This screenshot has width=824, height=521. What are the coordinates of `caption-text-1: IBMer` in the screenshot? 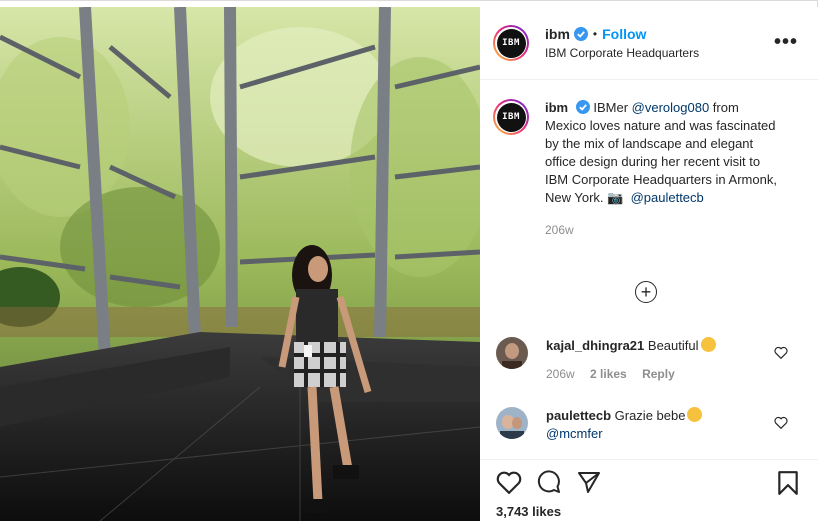 It's located at (610, 107).